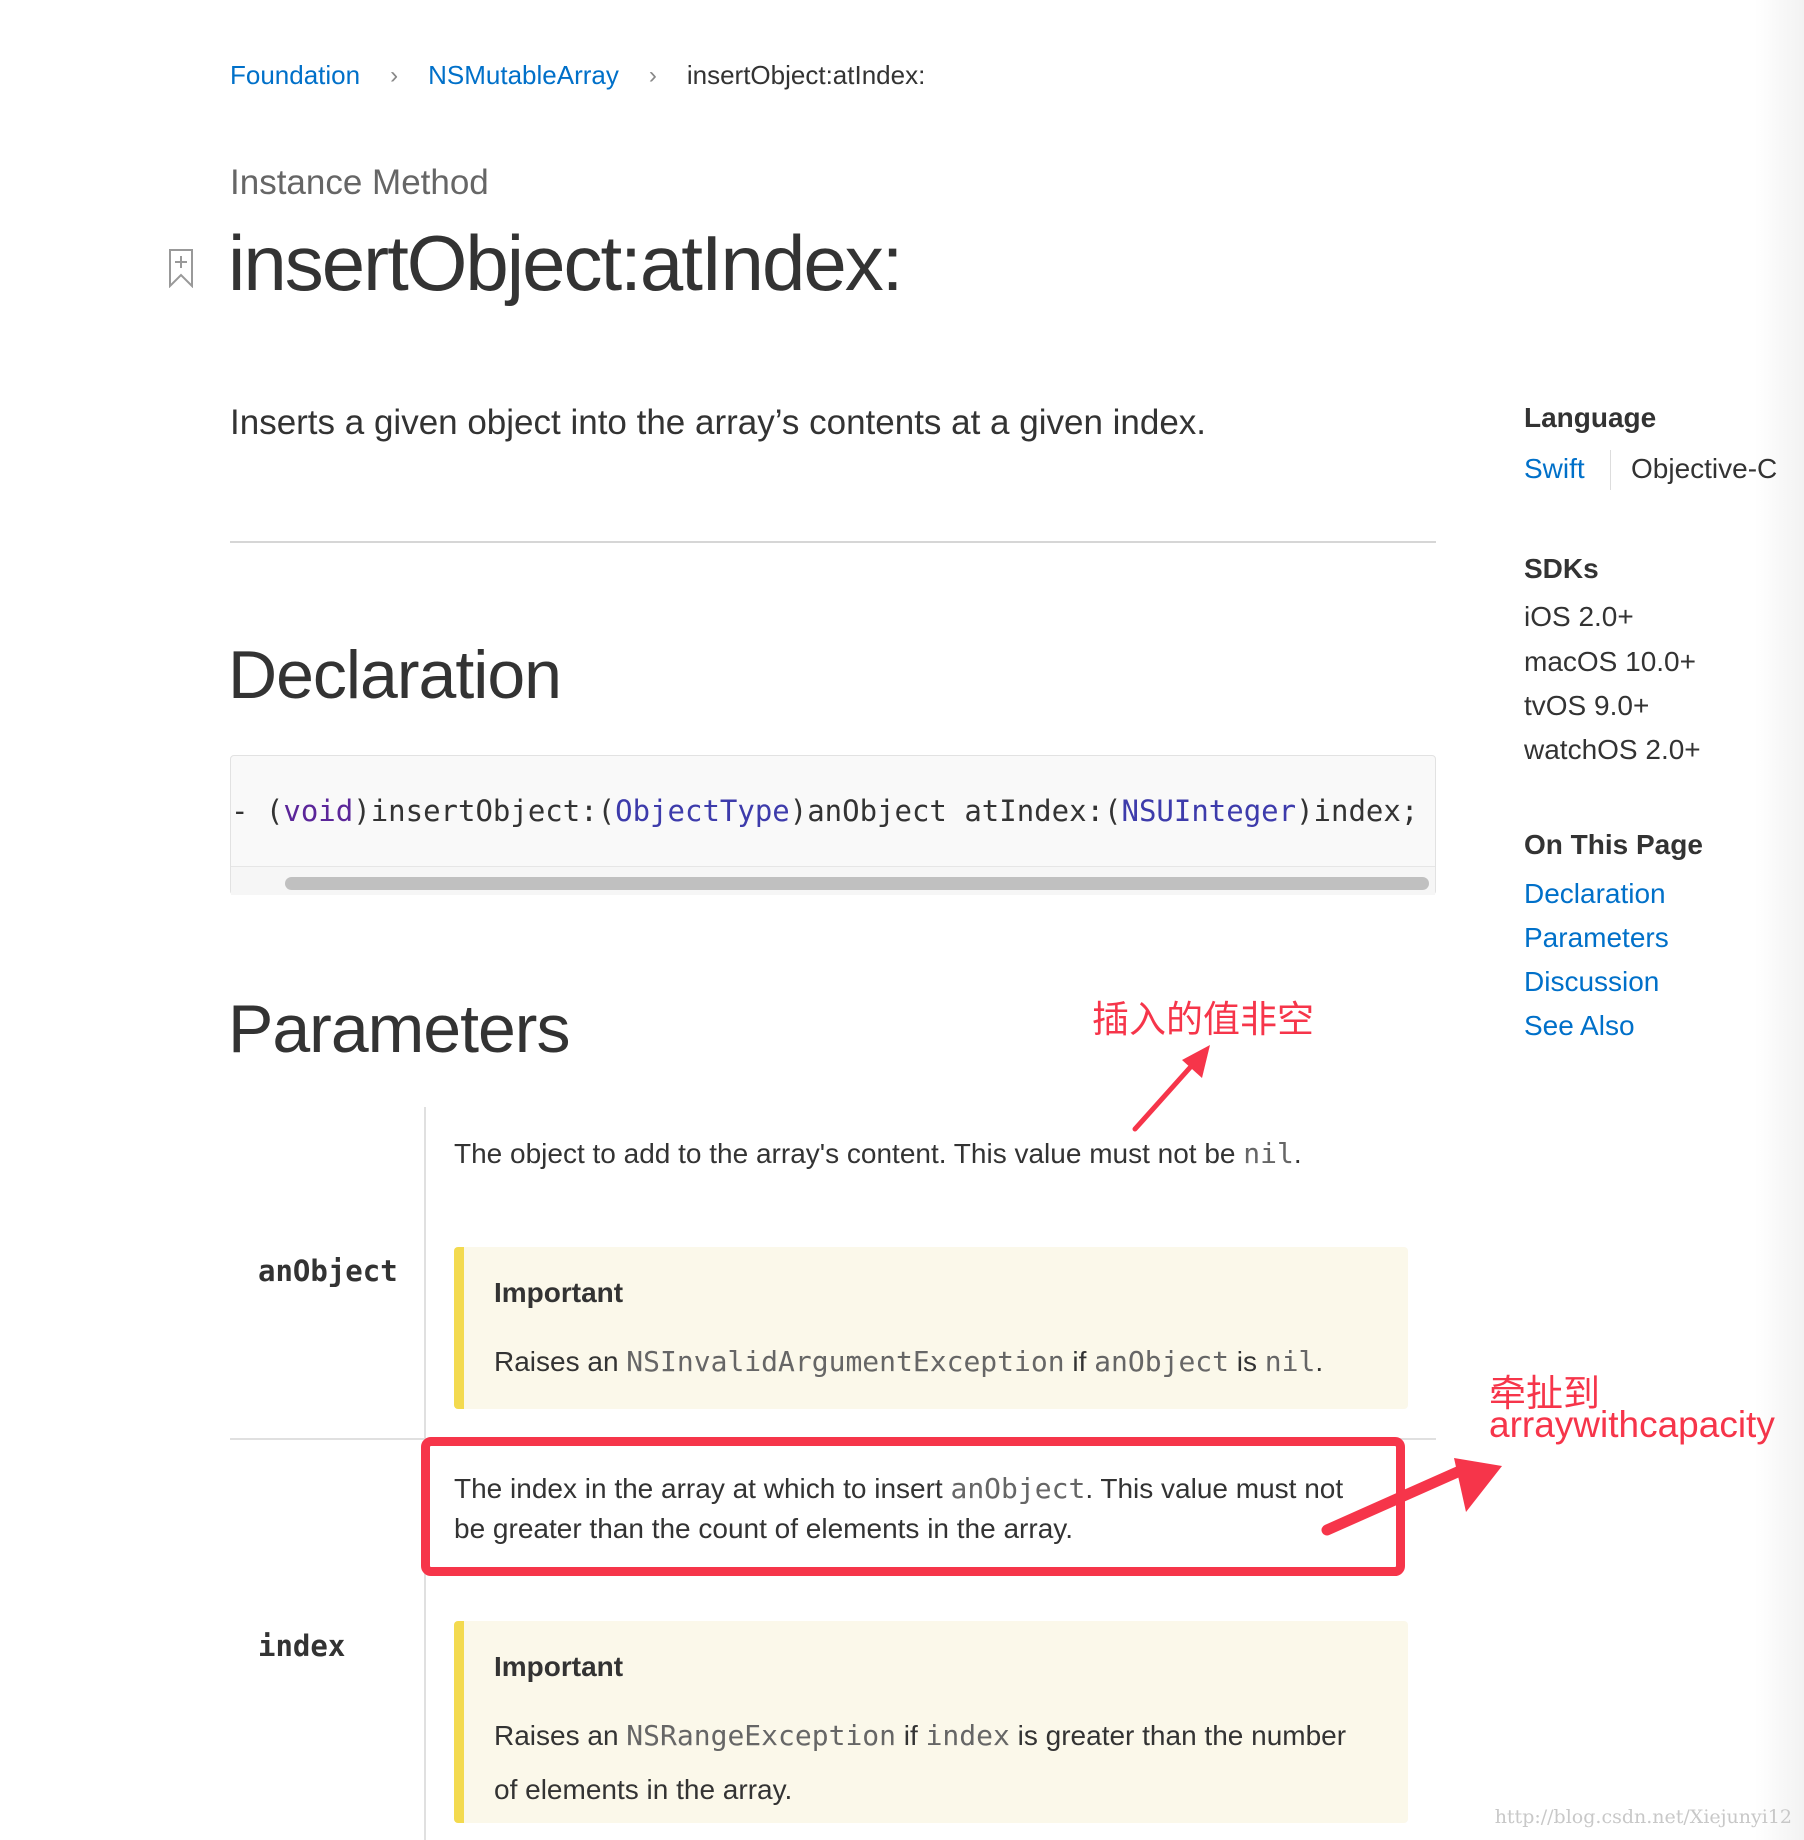 This screenshot has height=1840, width=1804. What do you see at coordinates (1779, 920) in the screenshot?
I see `edge-shadow` at bounding box center [1779, 920].